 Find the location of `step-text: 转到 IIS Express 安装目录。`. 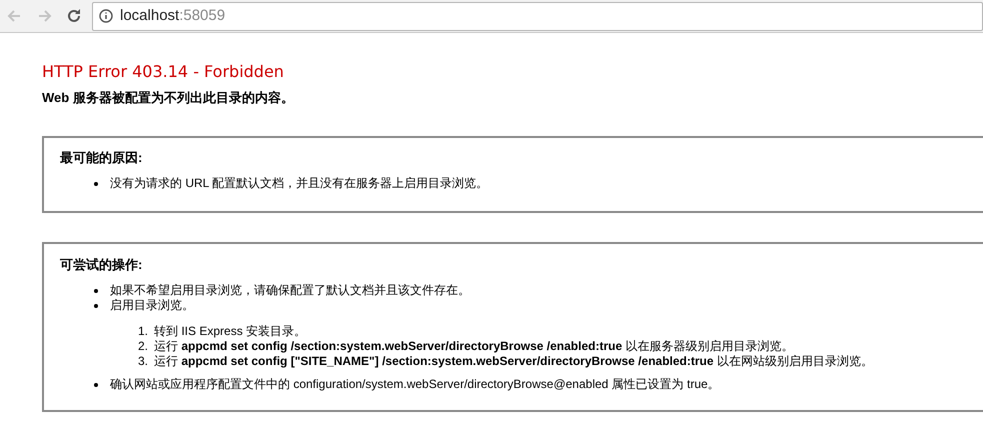

step-text: 转到 IIS Express 安装目录。 is located at coordinates (230, 331).